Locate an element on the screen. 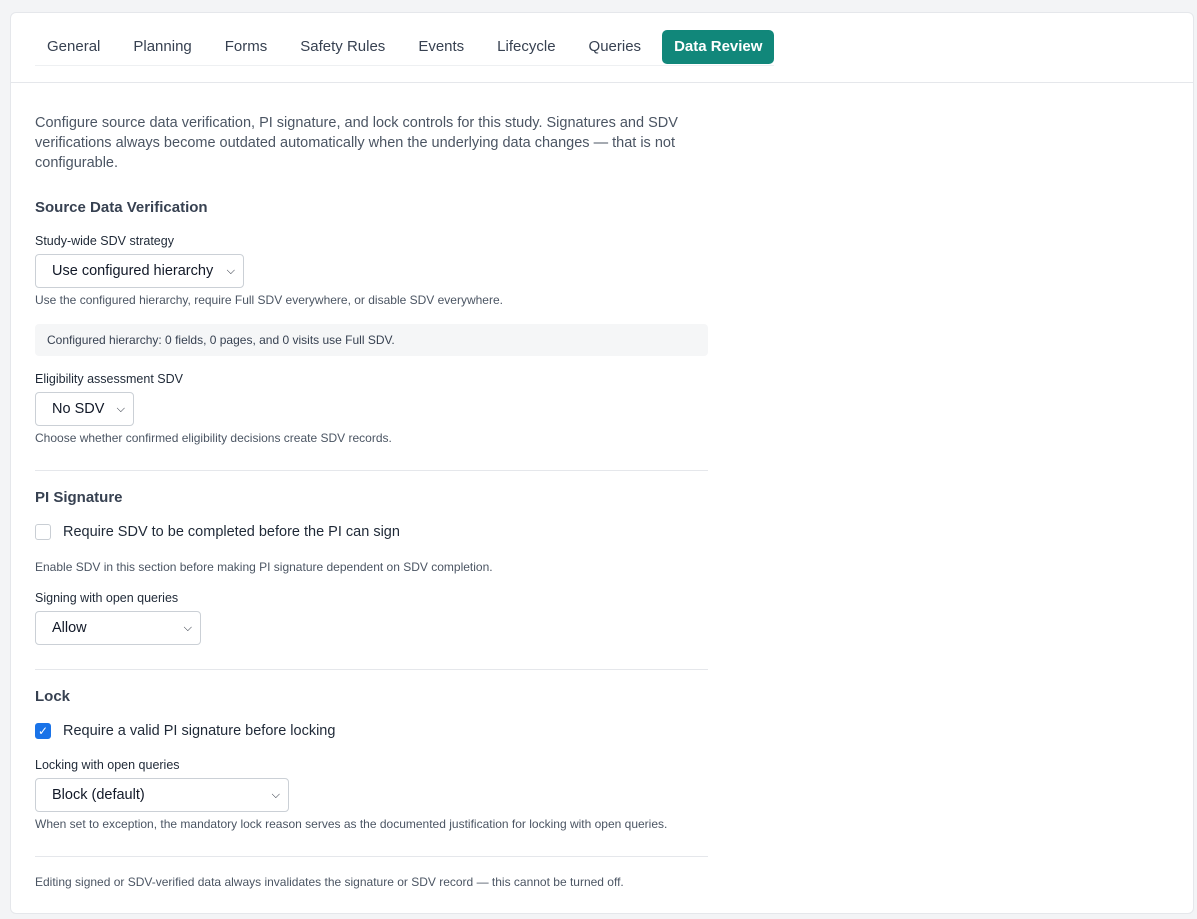 The height and width of the screenshot is (919, 1197). signing-open-queries-select: Allow ⌵ is located at coordinates (118, 628).